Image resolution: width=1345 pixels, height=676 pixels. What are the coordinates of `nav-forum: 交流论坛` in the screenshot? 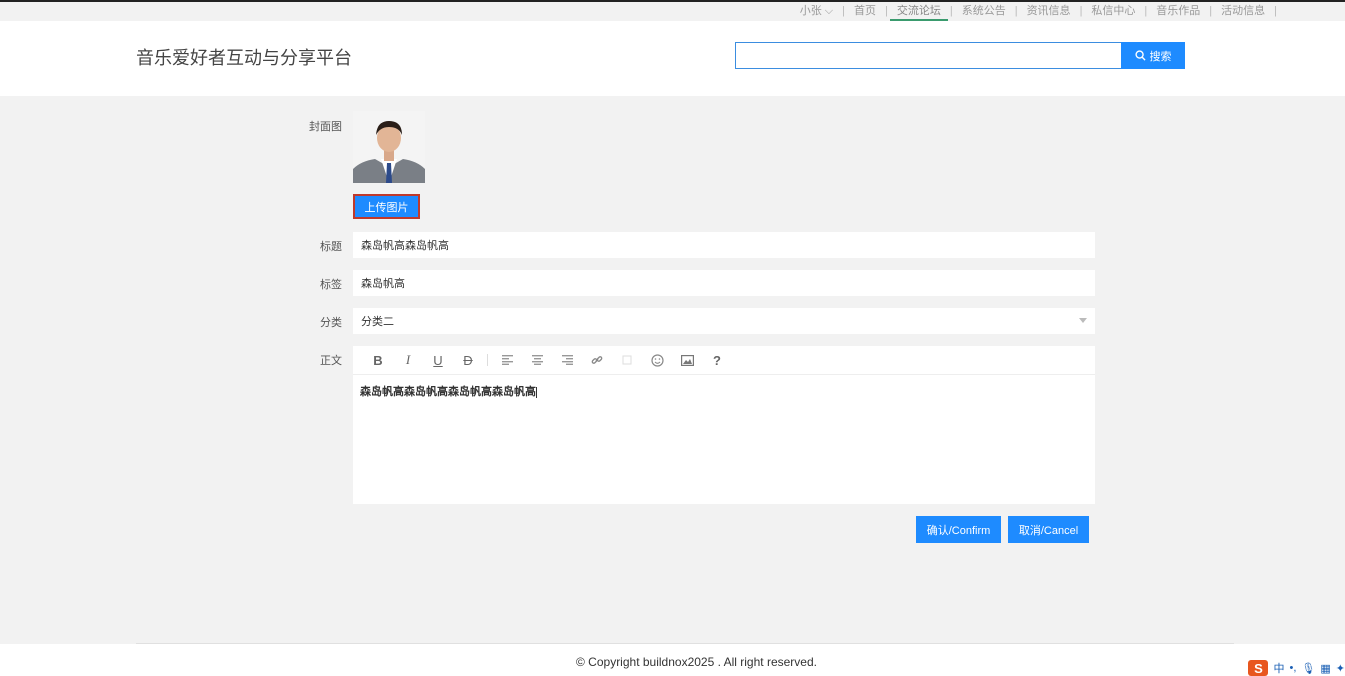 It's located at (919, 13).